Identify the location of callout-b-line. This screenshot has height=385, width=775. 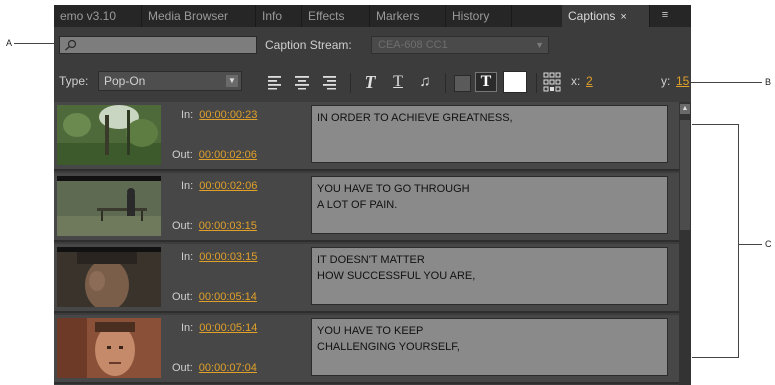
(724, 82).